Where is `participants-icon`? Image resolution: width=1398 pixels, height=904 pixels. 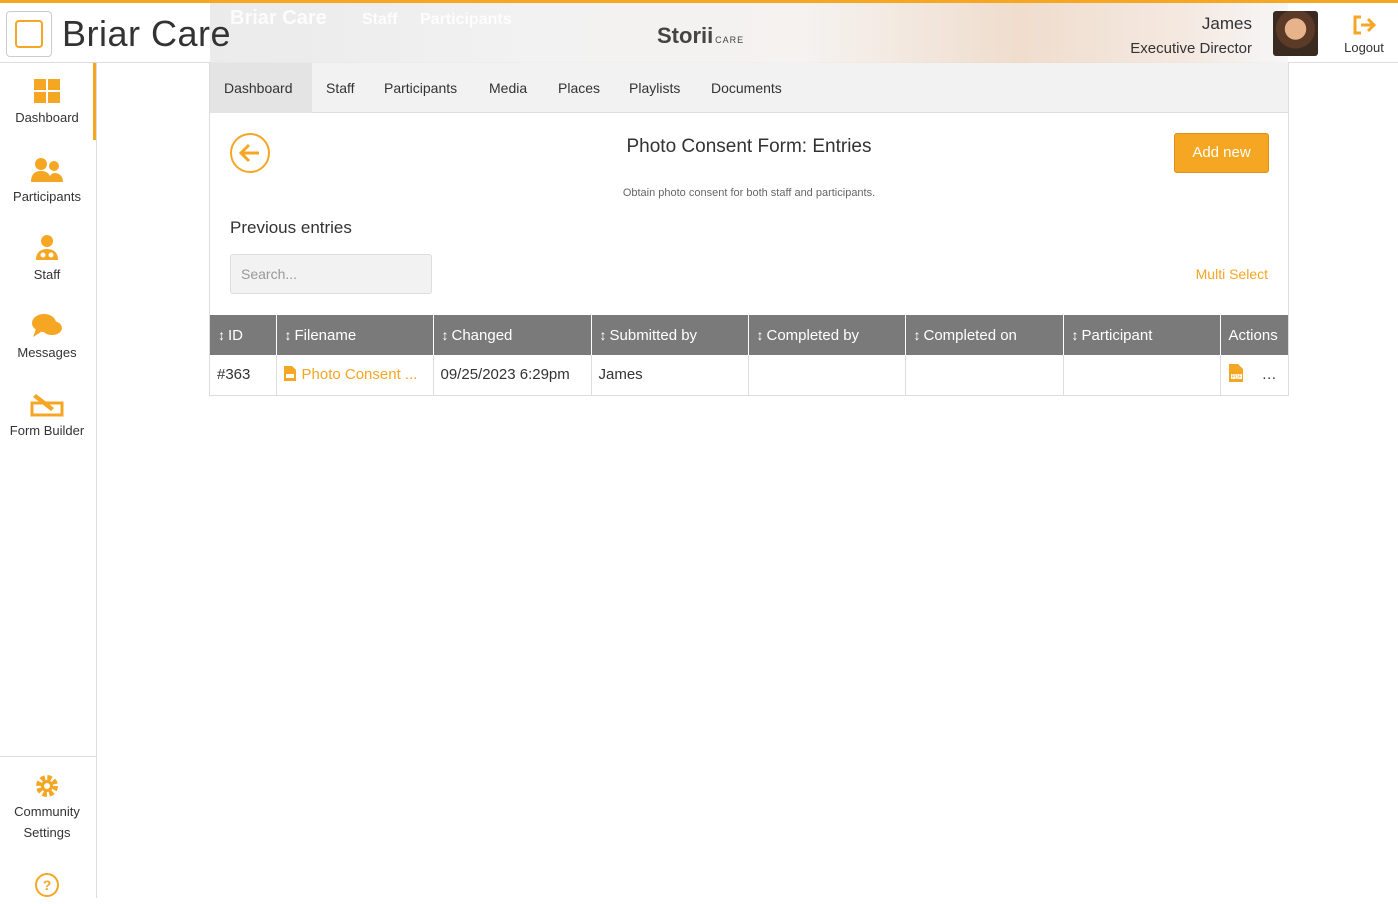 participants-icon is located at coordinates (47, 170).